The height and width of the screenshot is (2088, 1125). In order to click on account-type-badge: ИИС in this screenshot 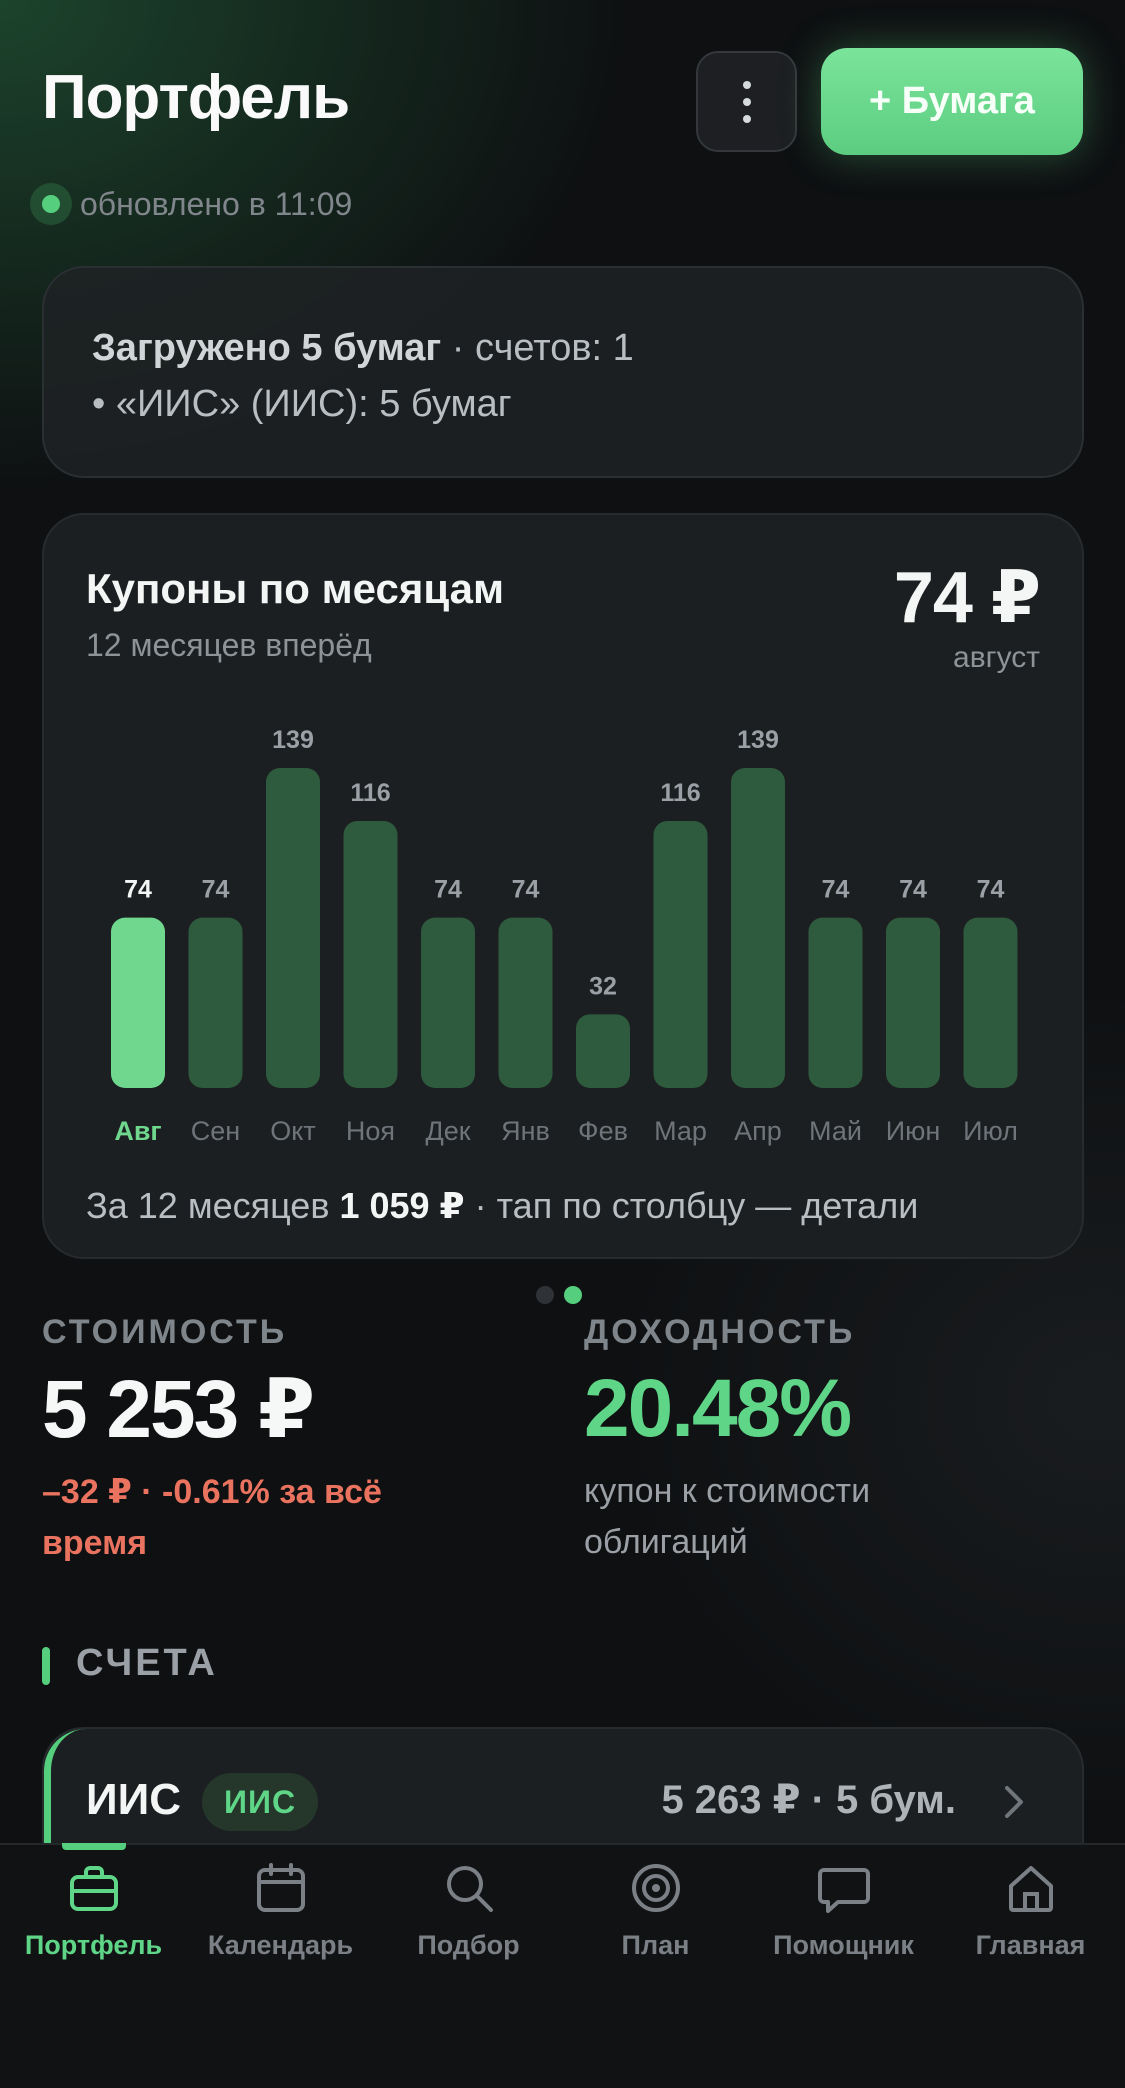, I will do `click(260, 1802)`.